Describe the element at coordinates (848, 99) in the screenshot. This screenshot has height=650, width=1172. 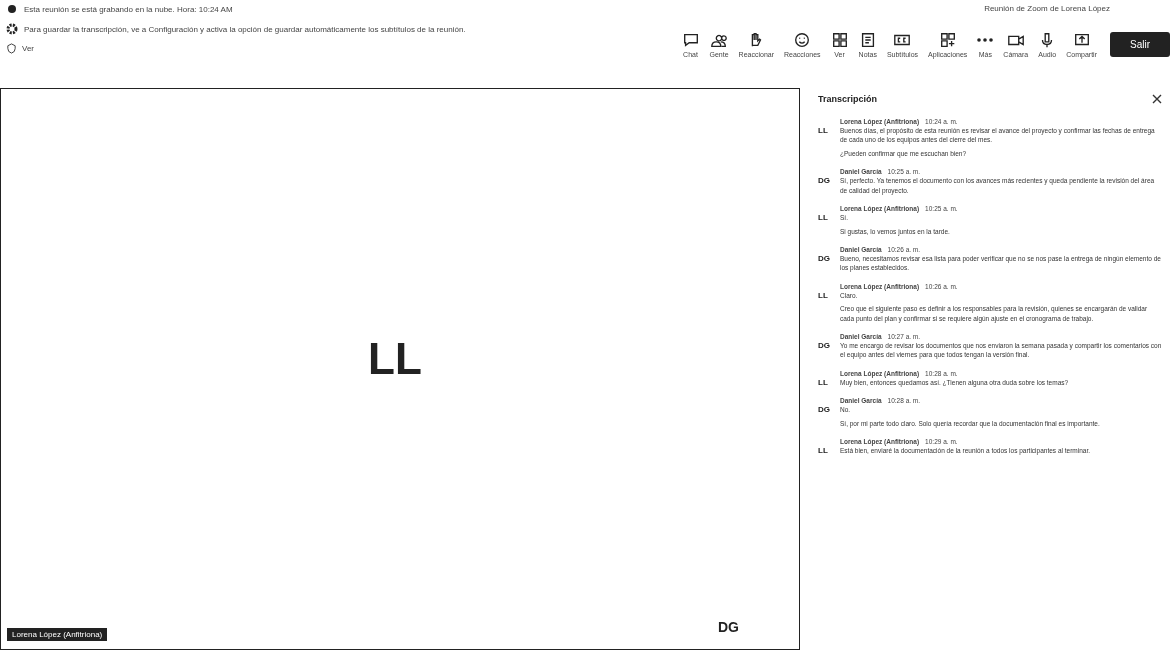
I see `panel-title: Transcripción` at that location.